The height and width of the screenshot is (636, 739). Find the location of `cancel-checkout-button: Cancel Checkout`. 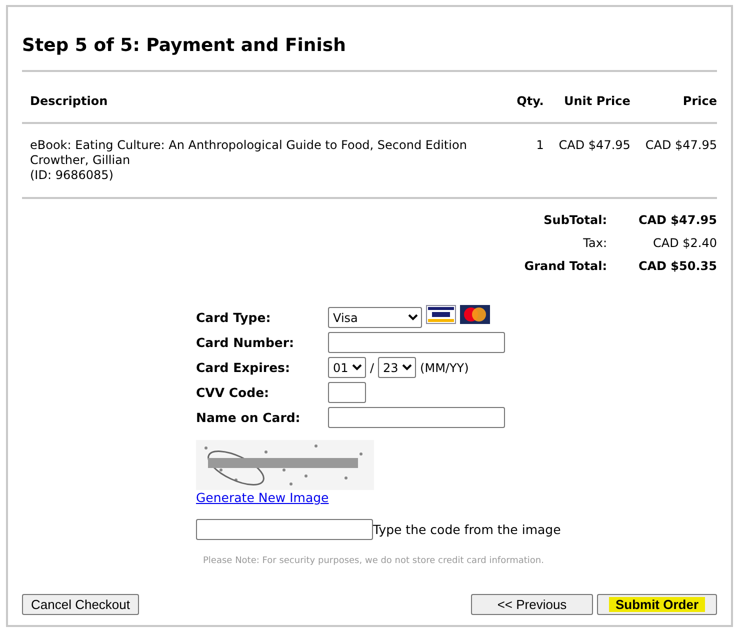

cancel-checkout-button: Cancel Checkout is located at coordinates (80, 604).